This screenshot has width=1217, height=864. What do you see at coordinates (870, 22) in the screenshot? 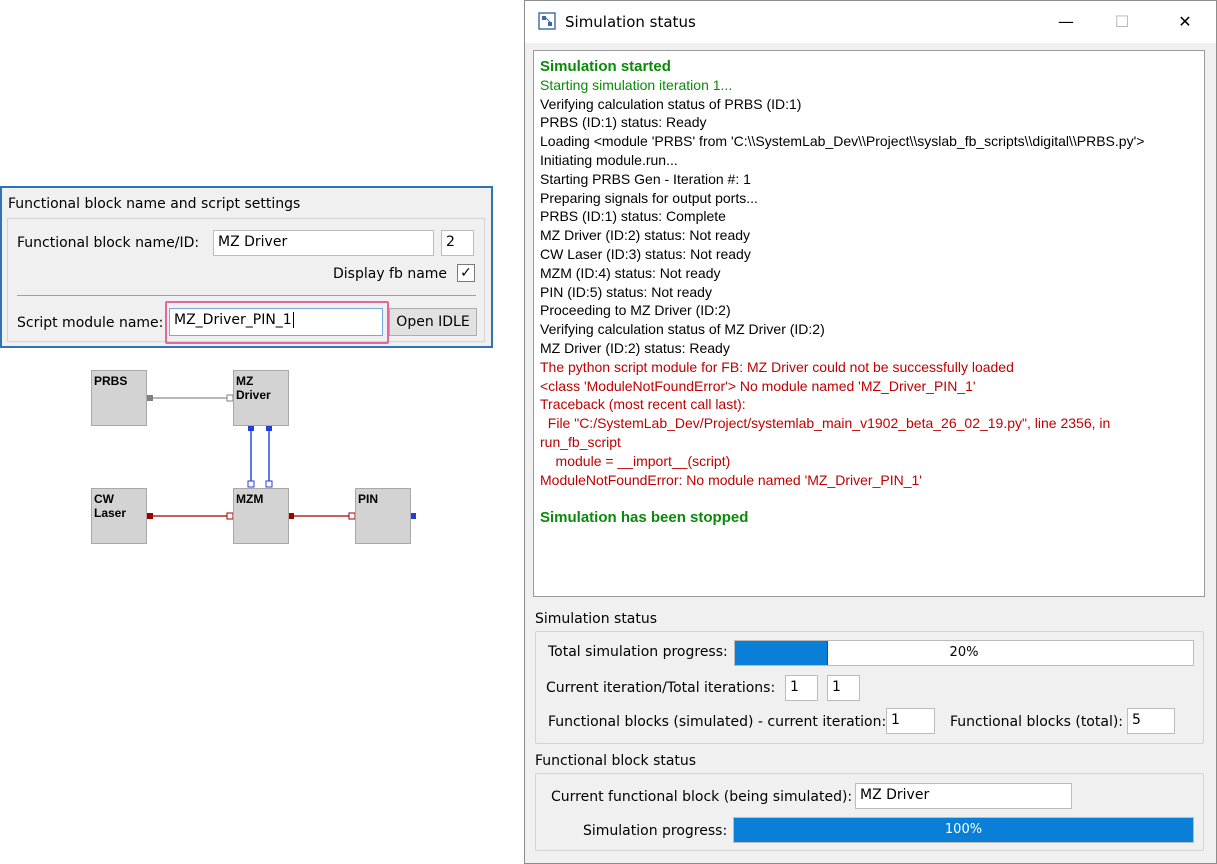
I see `title-bar: Simulation status — ☐ ✕` at bounding box center [870, 22].